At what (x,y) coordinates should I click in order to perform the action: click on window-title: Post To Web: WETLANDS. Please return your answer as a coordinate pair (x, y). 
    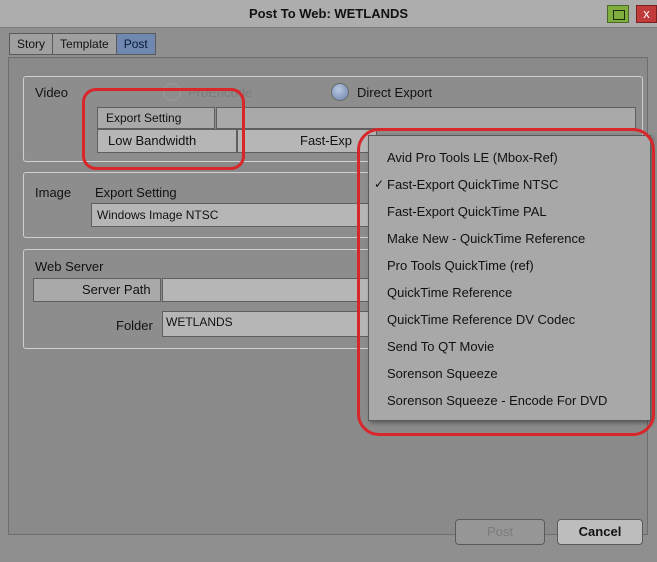
    Looking at the image, I should click on (328, 13).